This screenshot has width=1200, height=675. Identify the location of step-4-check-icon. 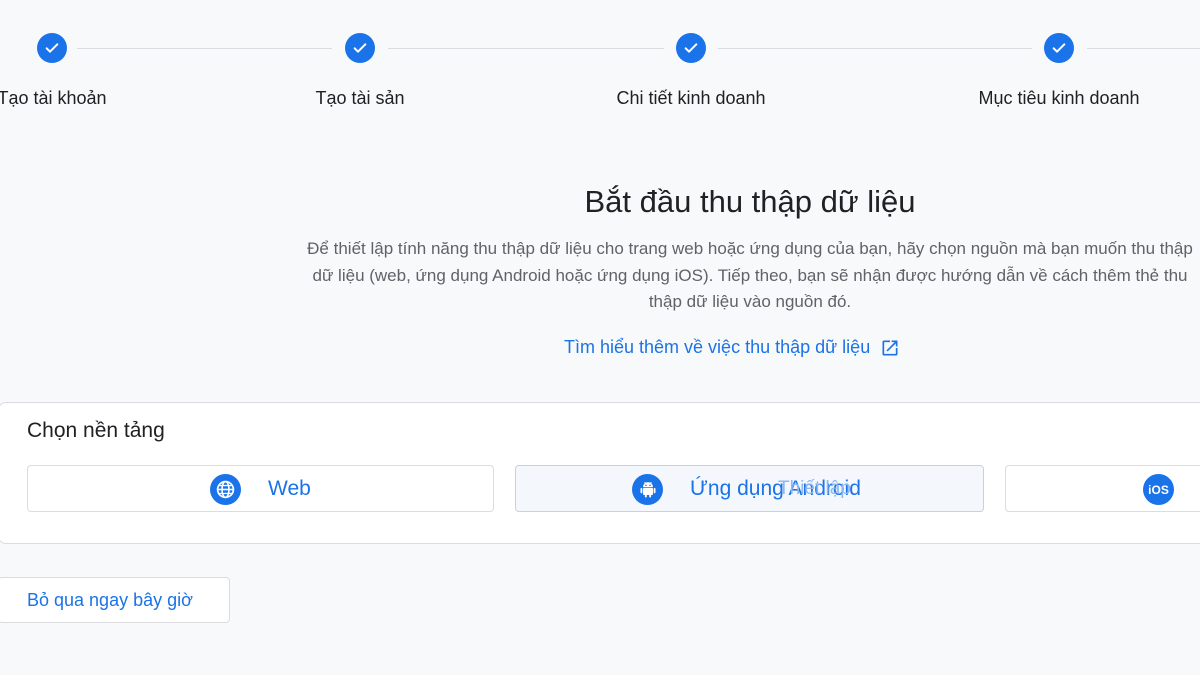
(1059, 48).